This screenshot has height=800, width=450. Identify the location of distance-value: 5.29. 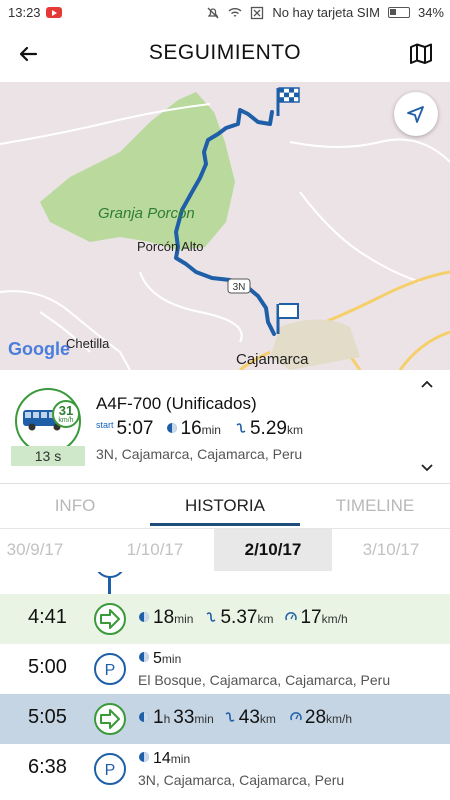
(268, 428).